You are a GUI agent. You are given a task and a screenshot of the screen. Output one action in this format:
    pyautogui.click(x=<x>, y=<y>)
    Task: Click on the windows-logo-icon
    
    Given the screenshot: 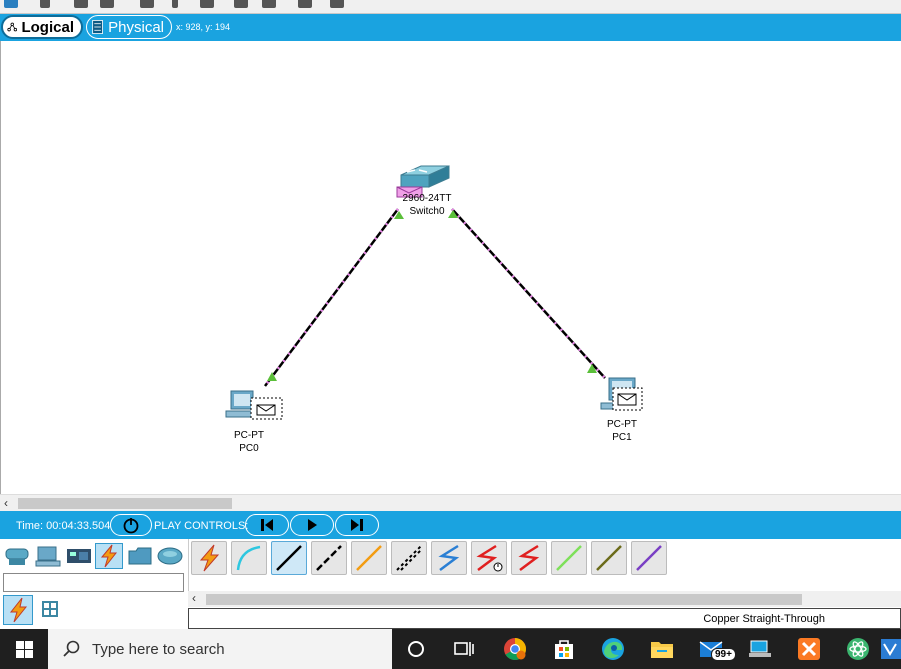 What is the action you would take?
    pyautogui.click(x=24, y=649)
    